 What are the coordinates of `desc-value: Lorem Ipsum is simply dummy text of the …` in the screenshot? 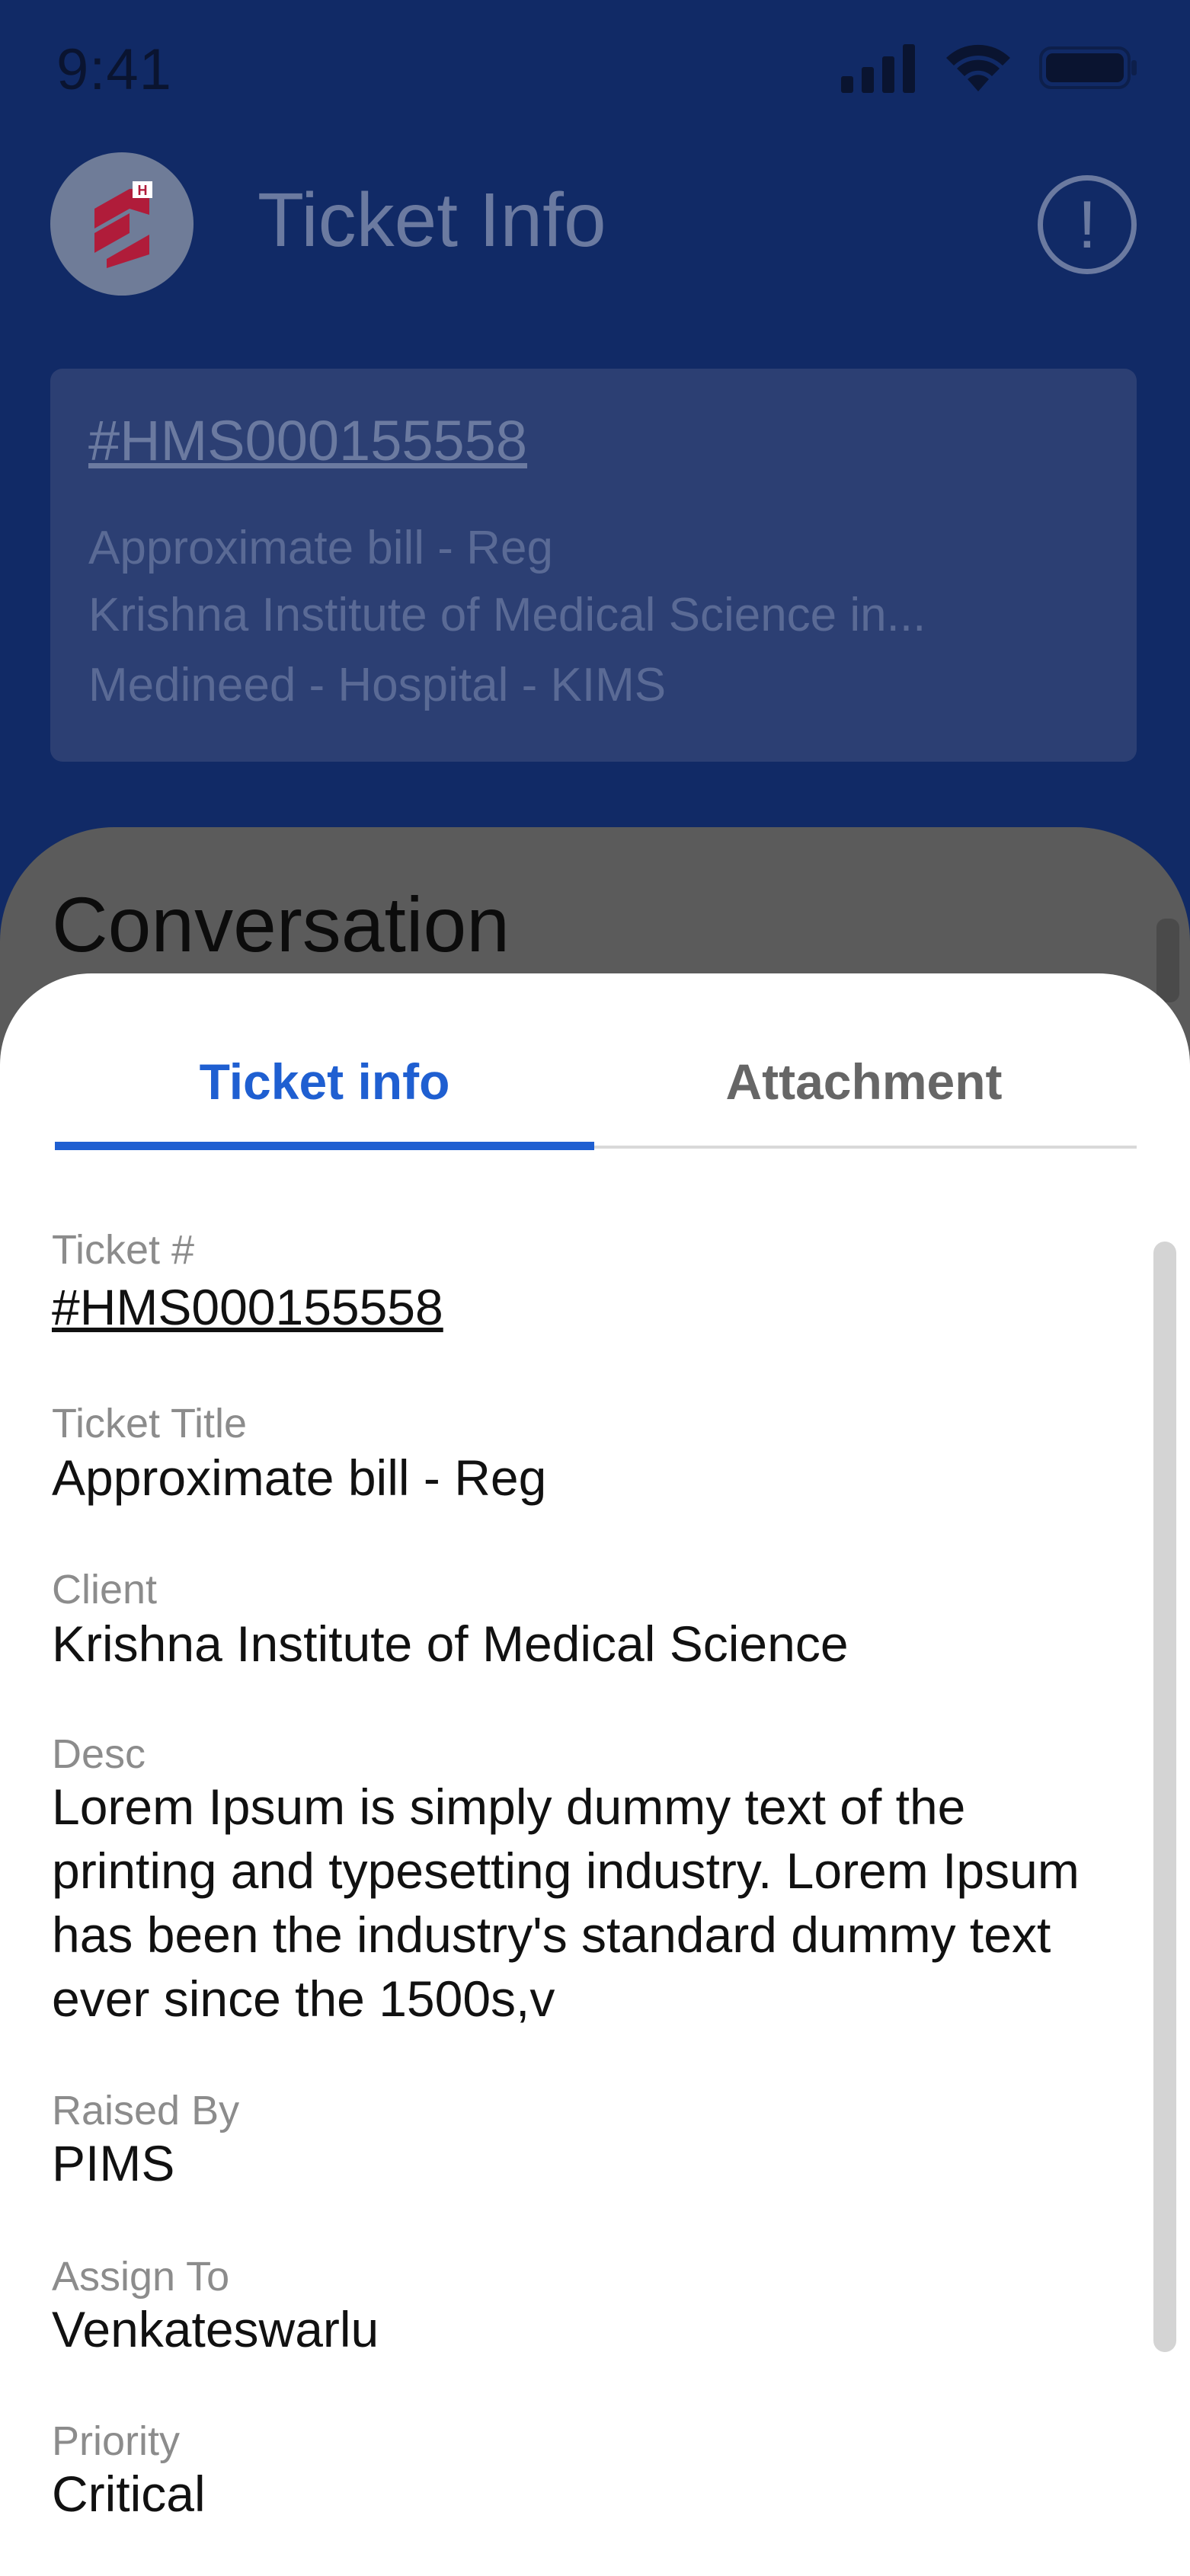 It's located at (566, 1903).